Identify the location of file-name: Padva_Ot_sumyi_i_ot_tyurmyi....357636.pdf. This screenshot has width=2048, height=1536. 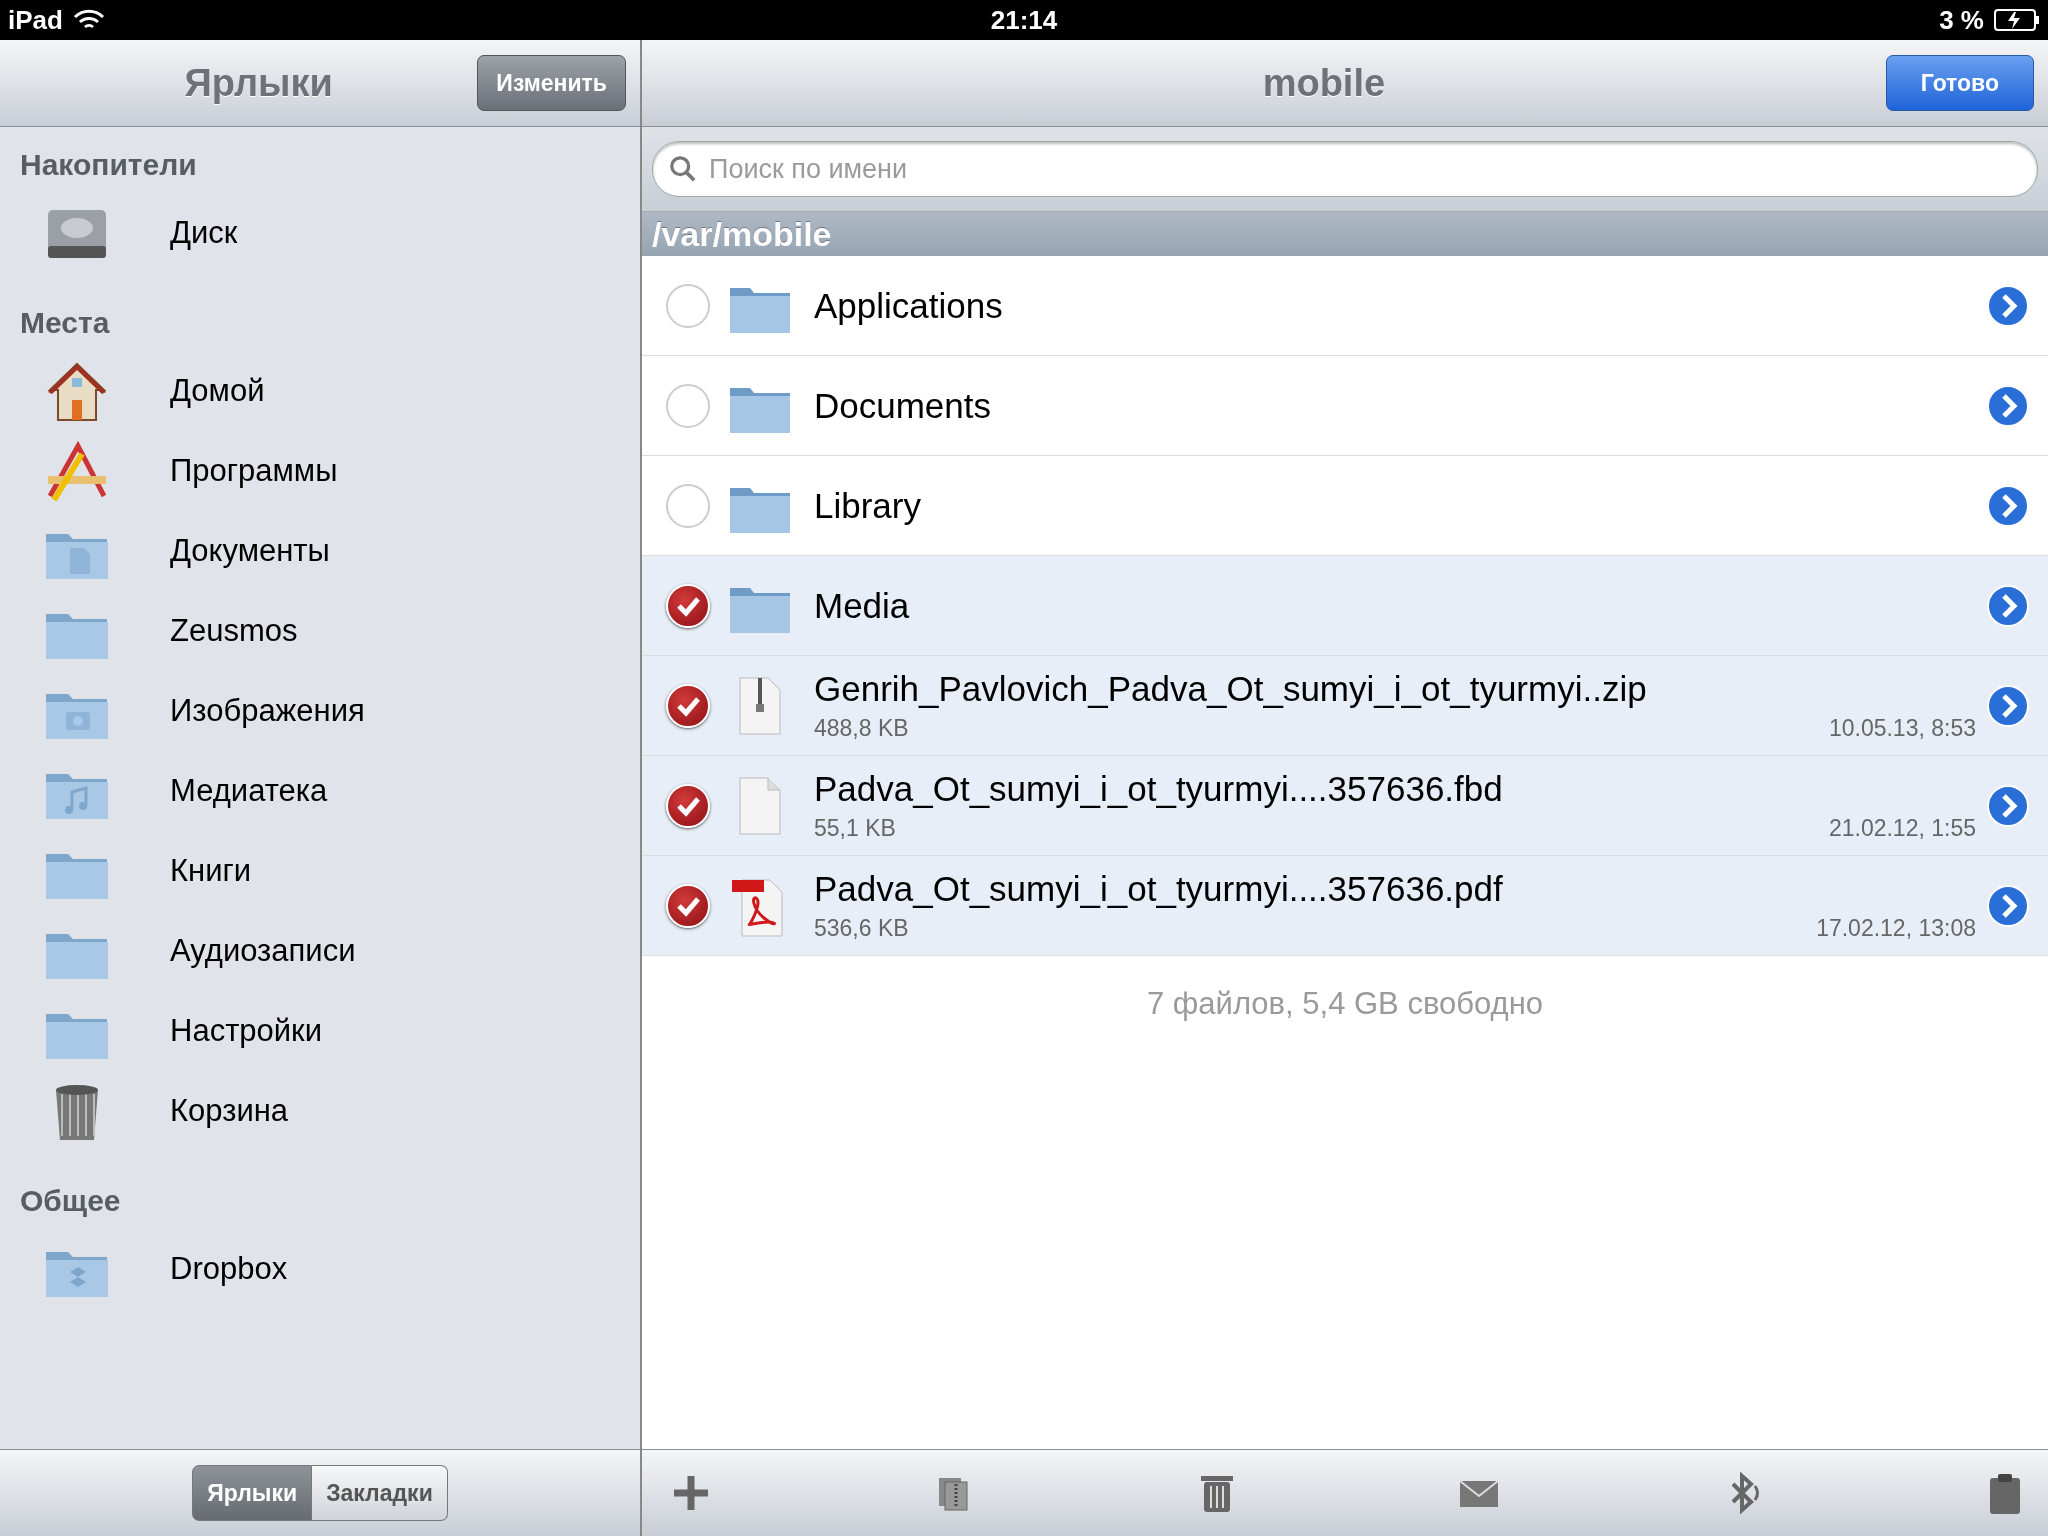
(1159, 889).